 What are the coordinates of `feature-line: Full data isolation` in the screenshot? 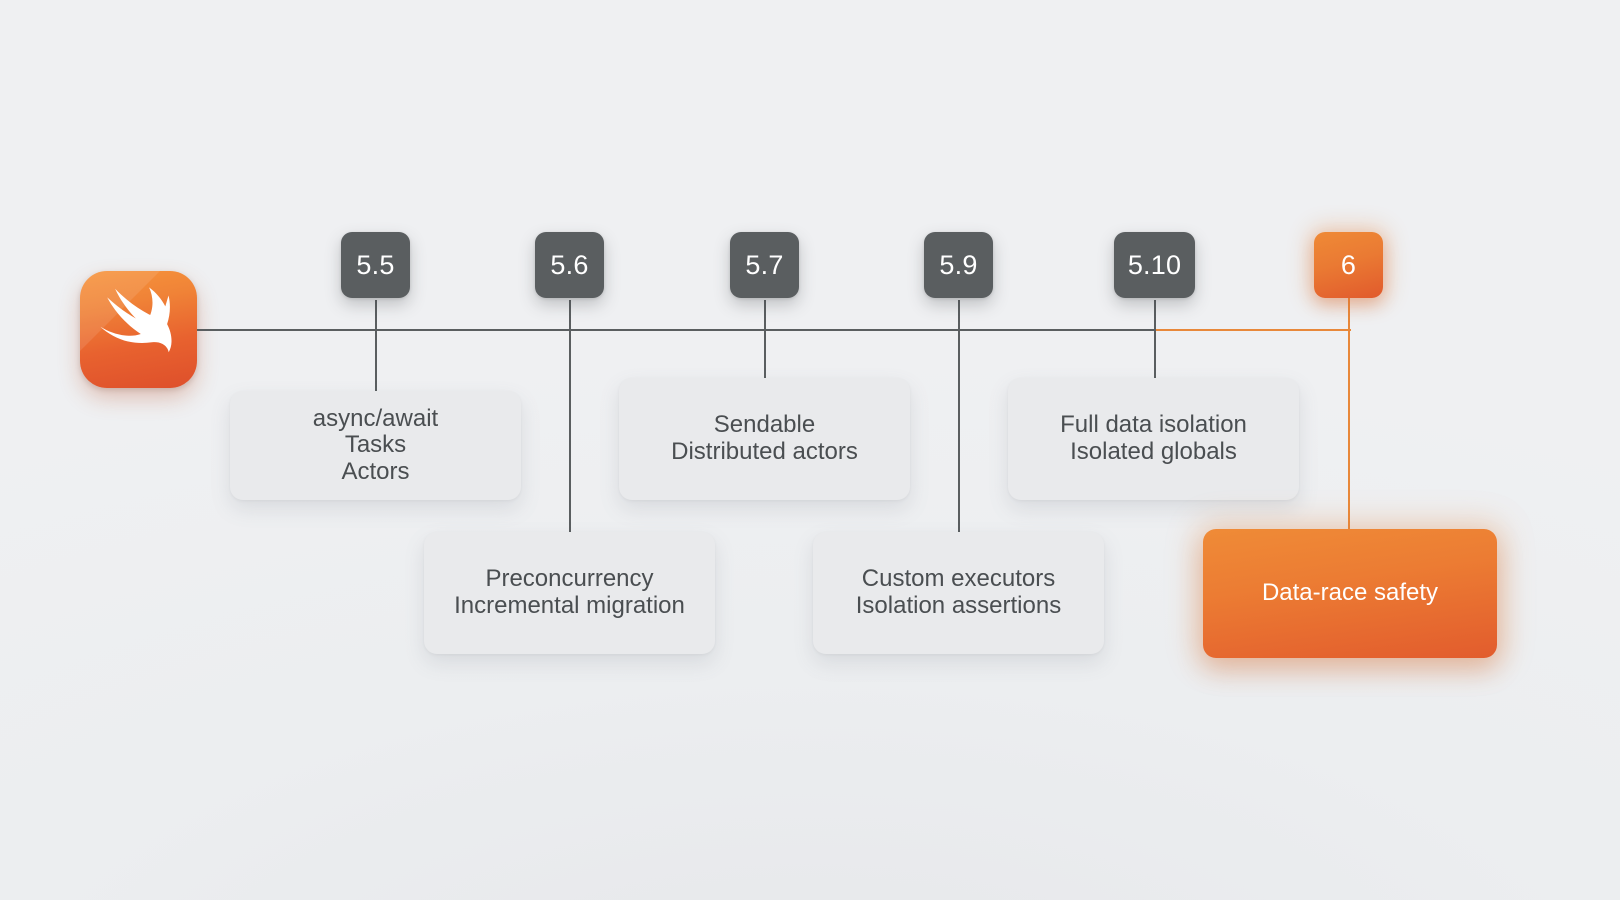 It's located at (1153, 425).